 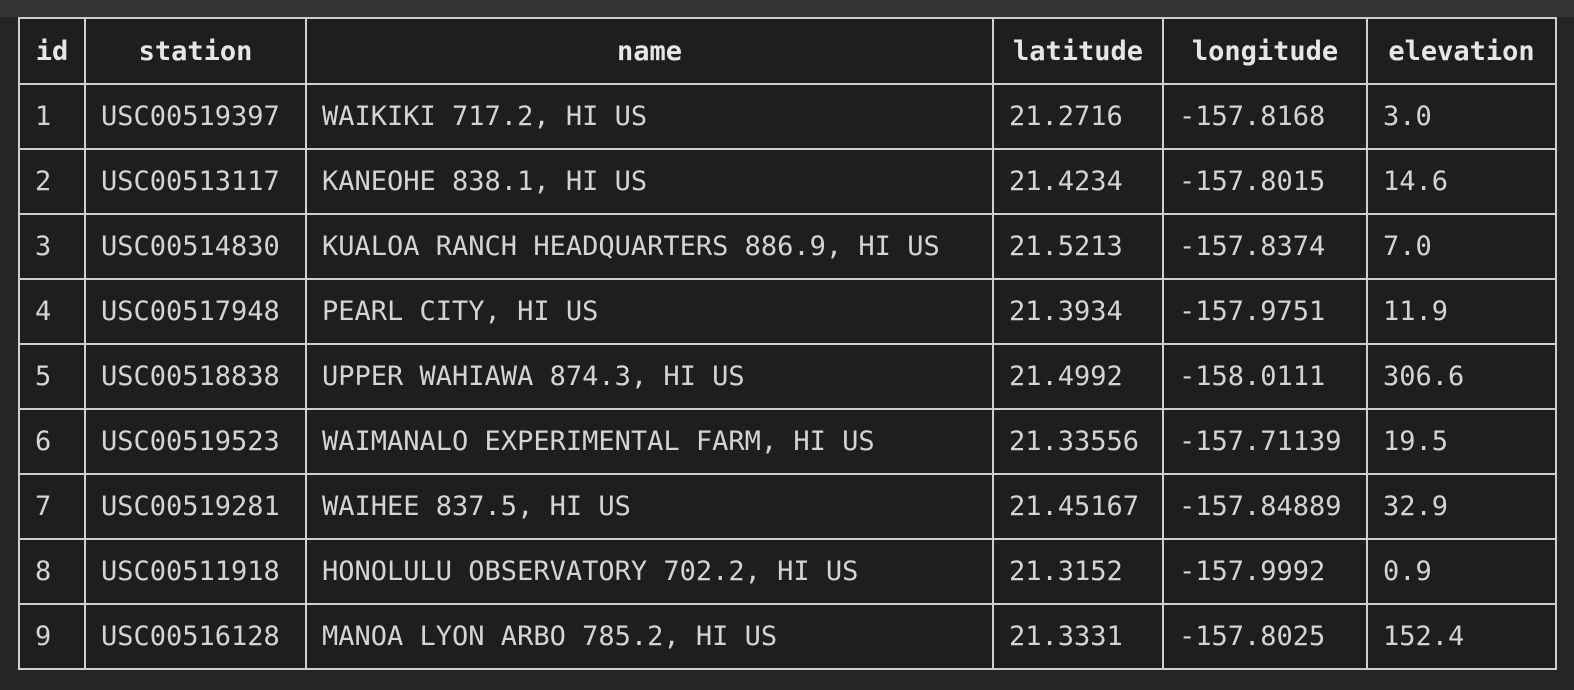 I want to click on column-header-name: name, so click(x=649, y=51).